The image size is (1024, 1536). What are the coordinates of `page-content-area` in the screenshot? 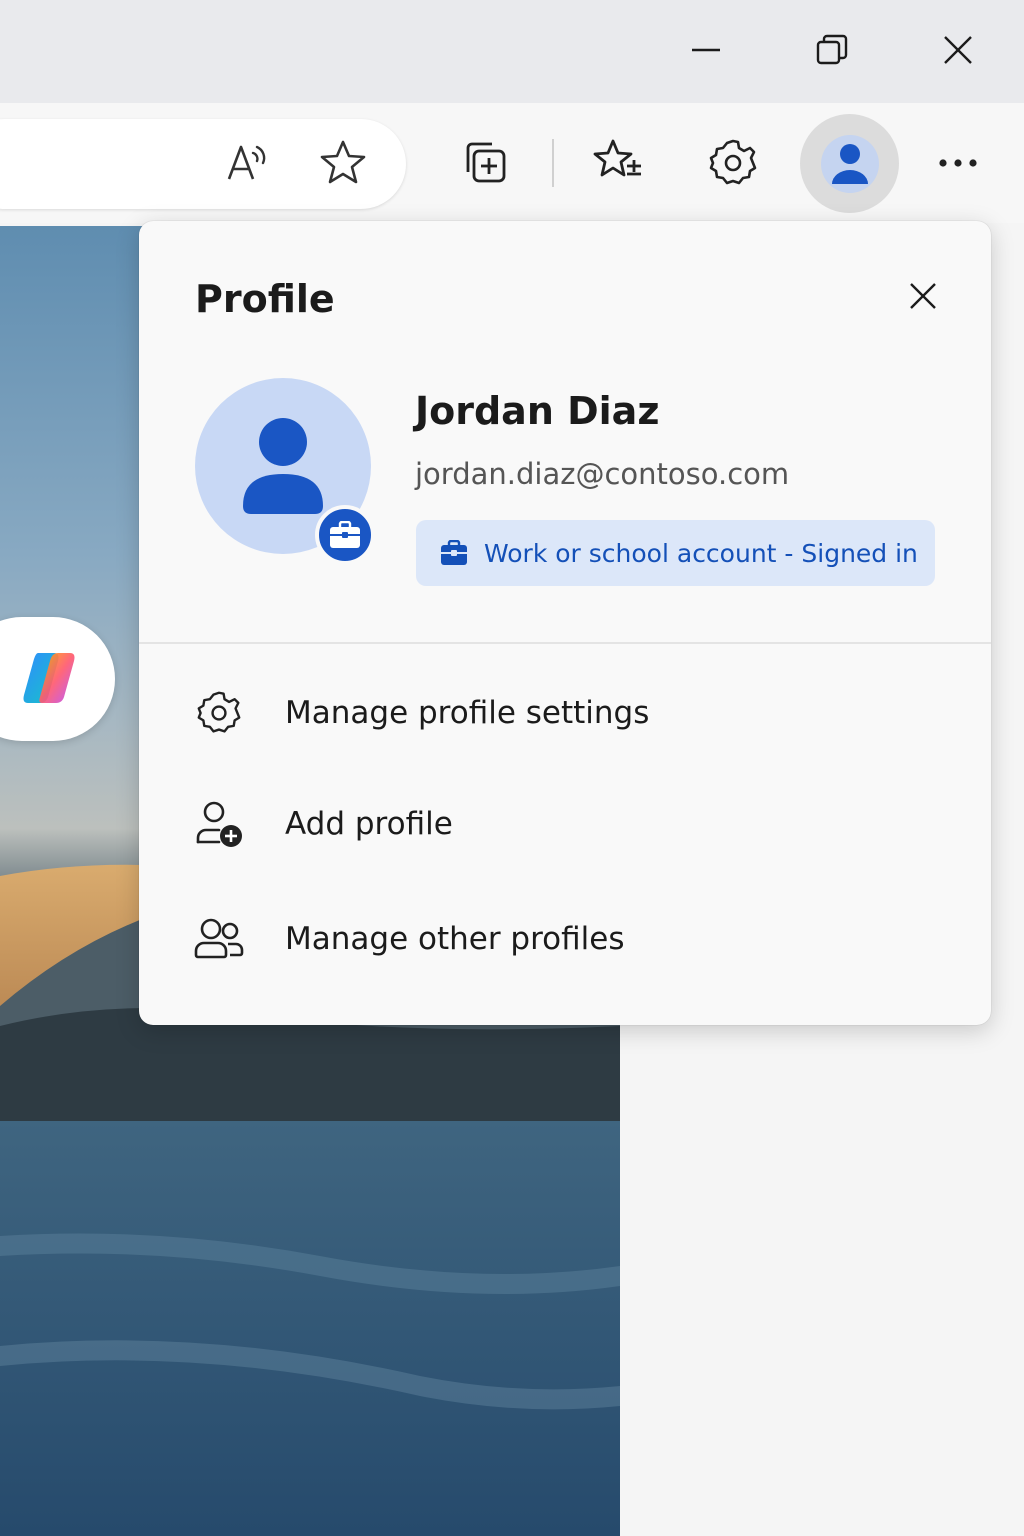 It's located at (822, 1281).